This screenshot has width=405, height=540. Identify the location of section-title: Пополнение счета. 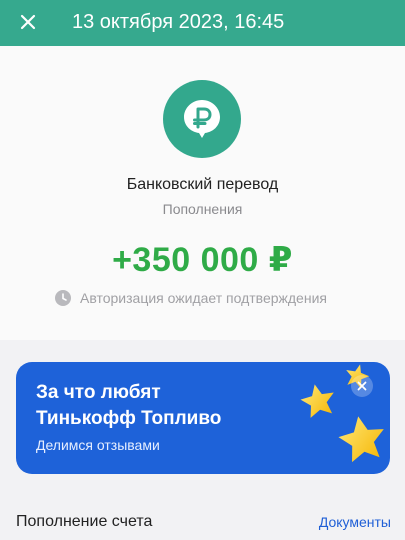
(84, 521).